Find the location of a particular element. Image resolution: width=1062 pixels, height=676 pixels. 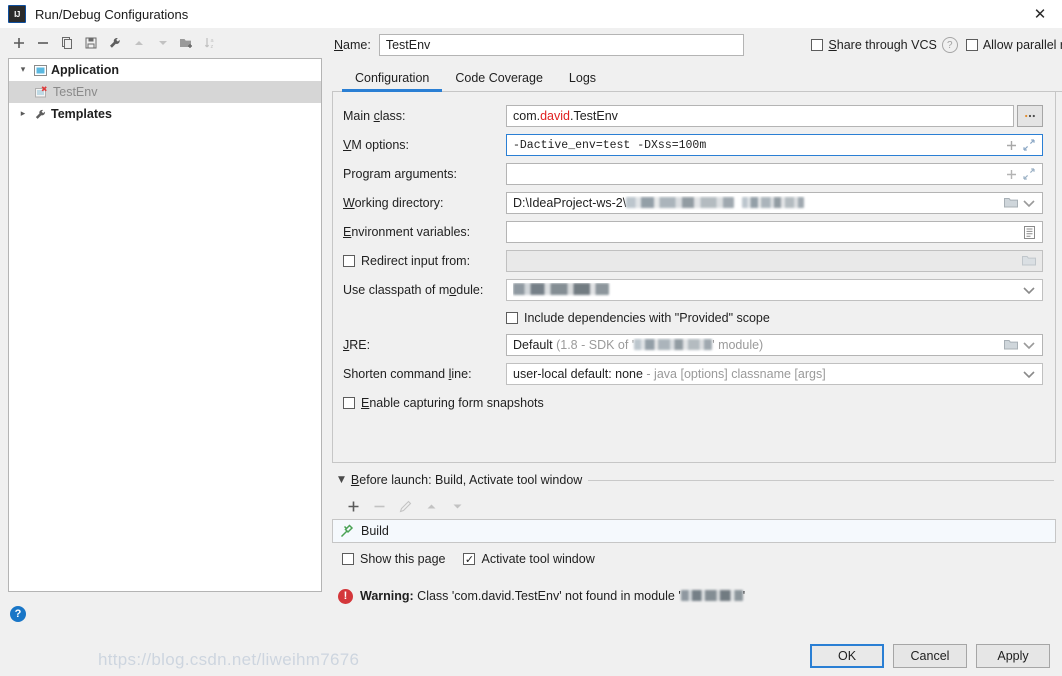

activate-tool-window-checkbox is located at coordinates (469, 559).